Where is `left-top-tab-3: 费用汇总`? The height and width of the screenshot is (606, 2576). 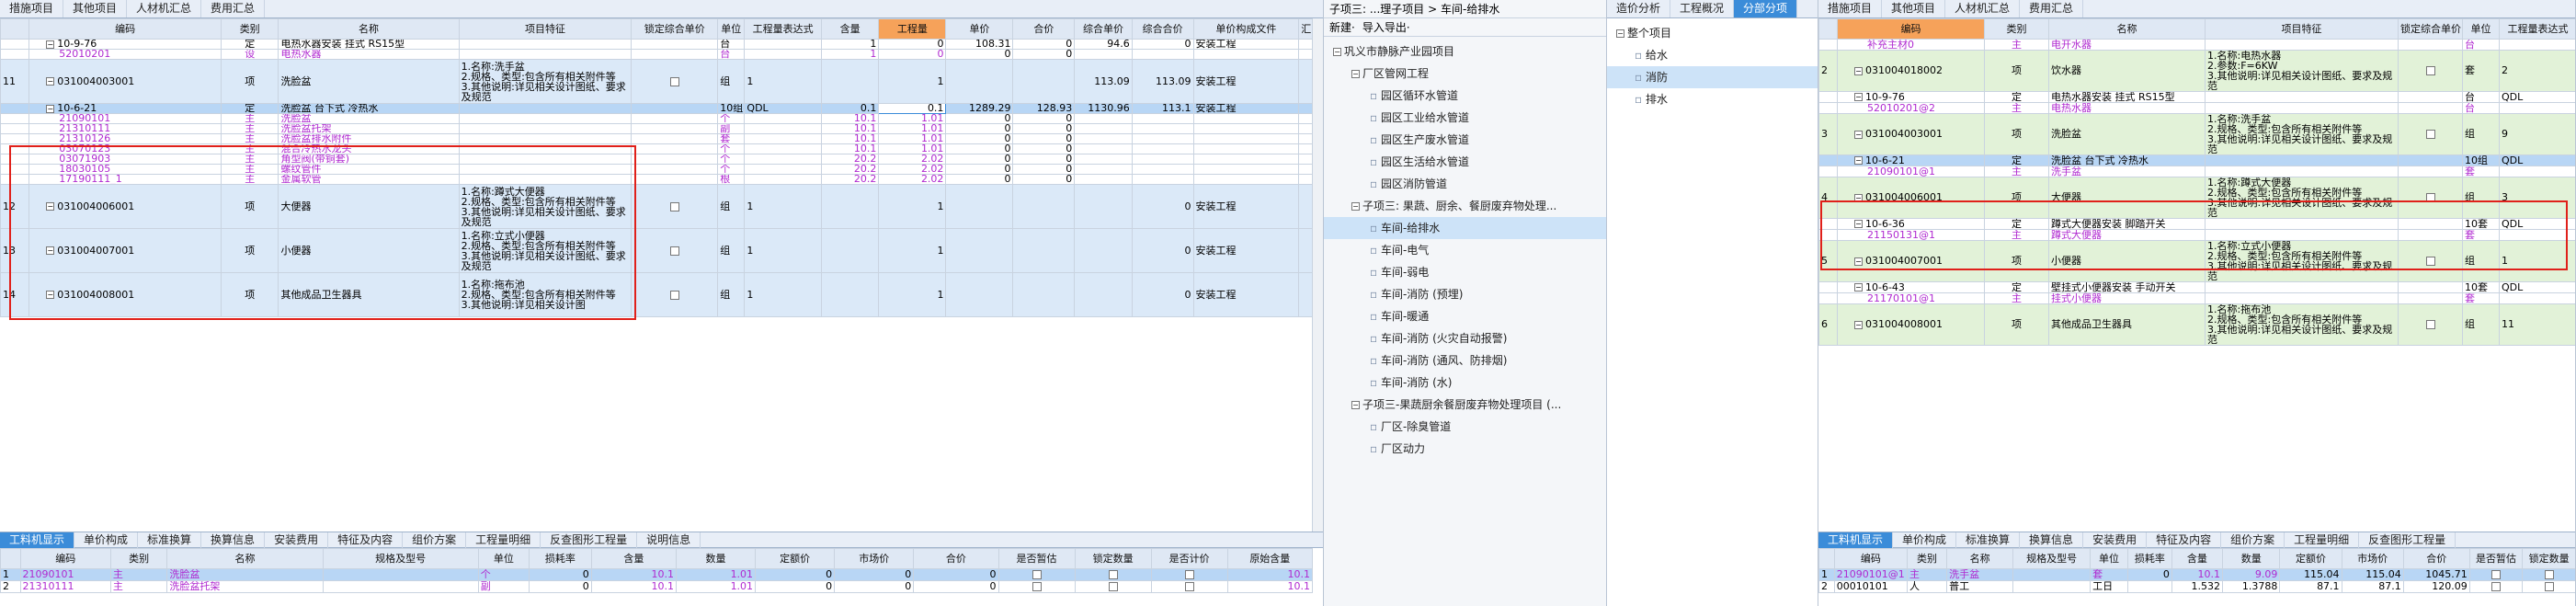 left-top-tab-3: 费用汇总 is located at coordinates (233, 8).